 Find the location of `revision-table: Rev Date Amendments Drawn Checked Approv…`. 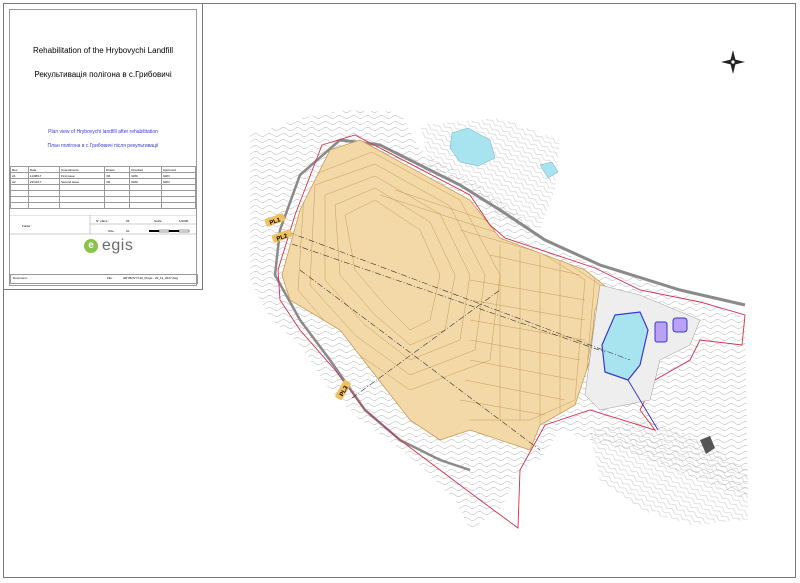

revision-table: Rev Date Amendments Drawn Checked Approv… is located at coordinates (103, 187).